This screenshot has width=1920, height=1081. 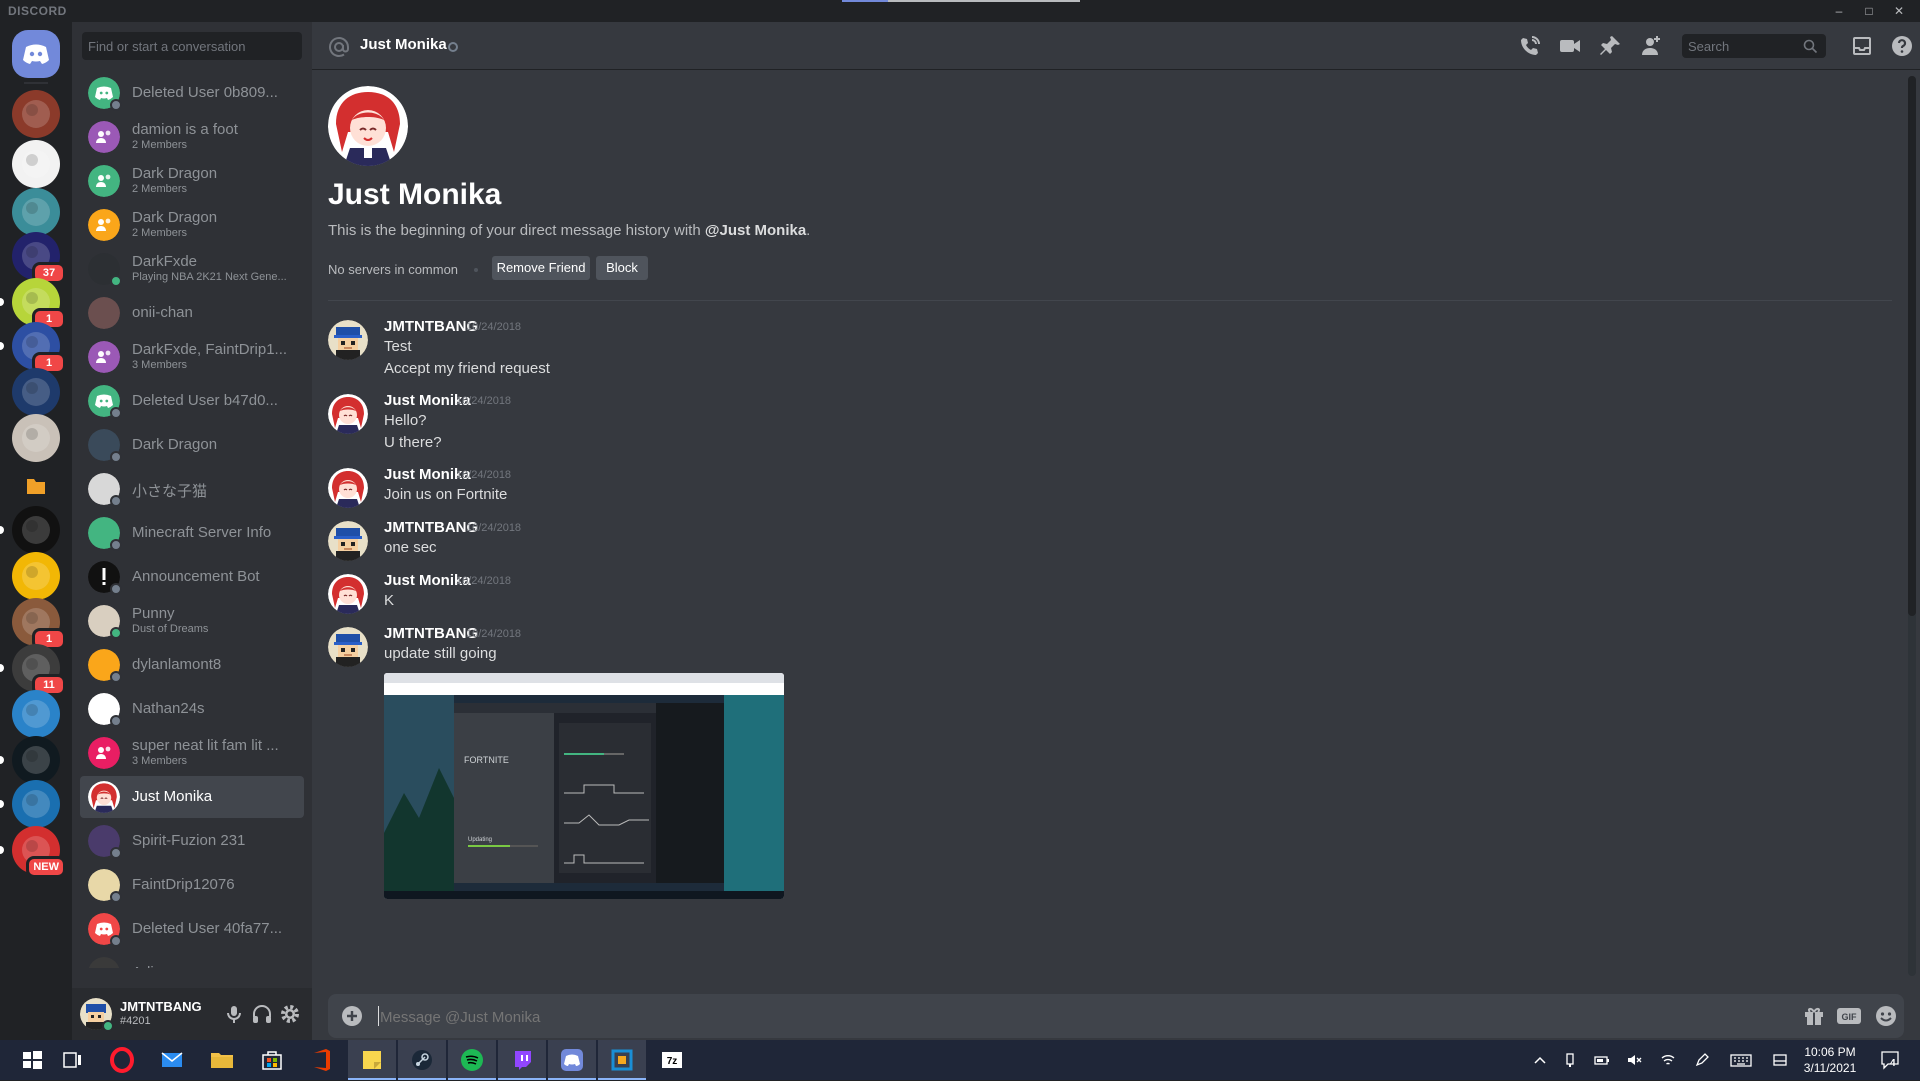 I want to click on server-icon-supreme-dudes, so click(x=36, y=714).